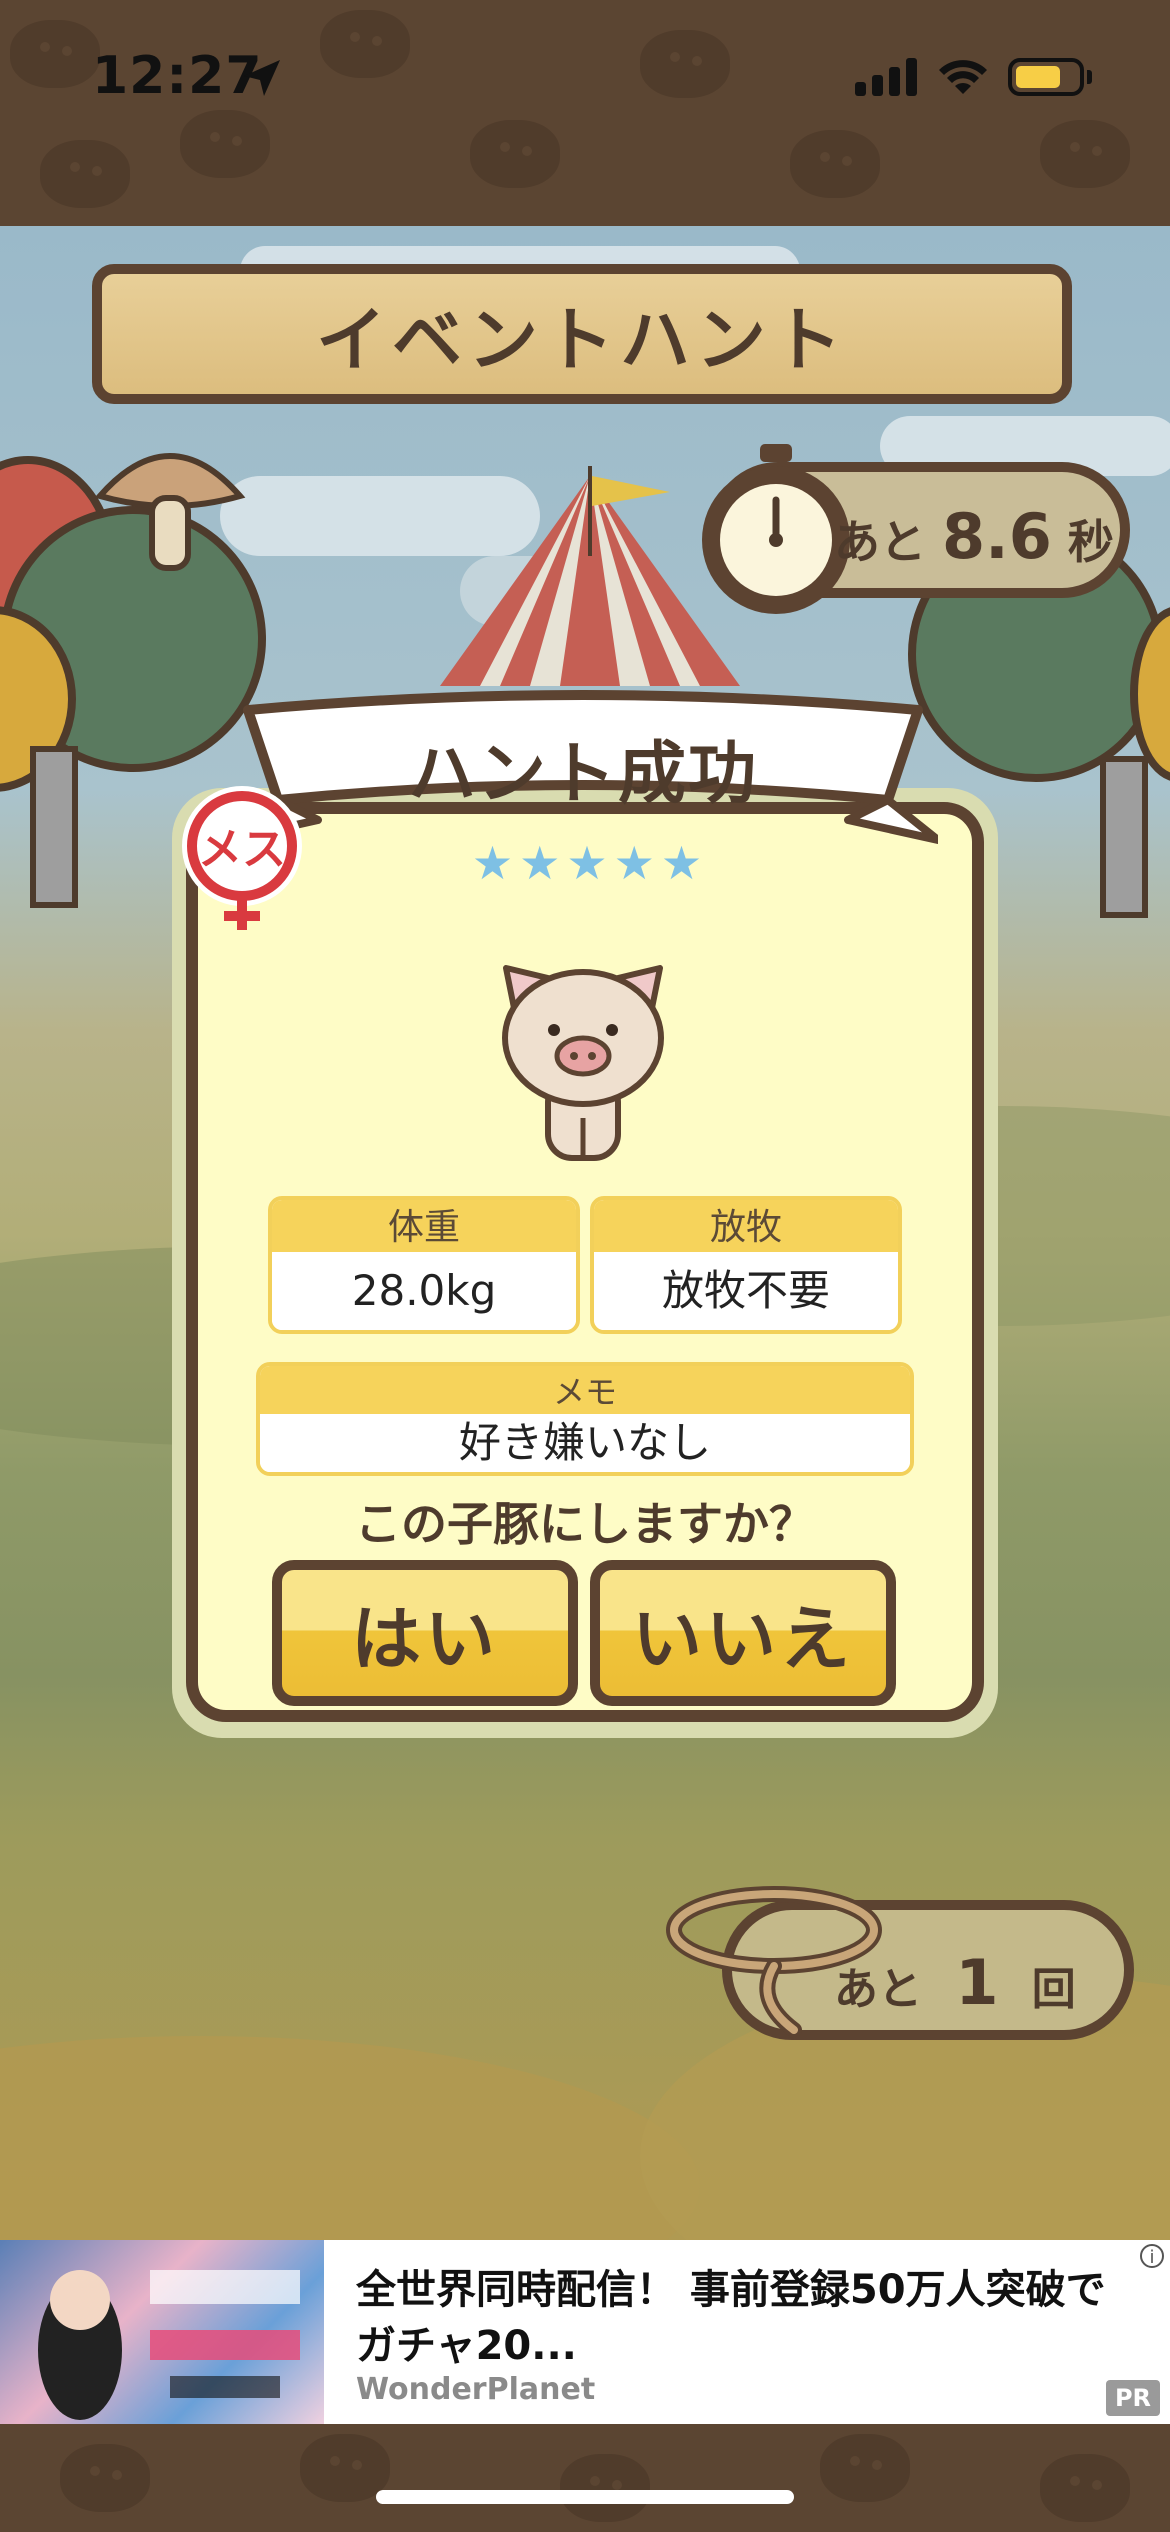 The image size is (1170, 2532). Describe the element at coordinates (1133, 2398) in the screenshot. I see `ad-pr-badge: PR` at that location.